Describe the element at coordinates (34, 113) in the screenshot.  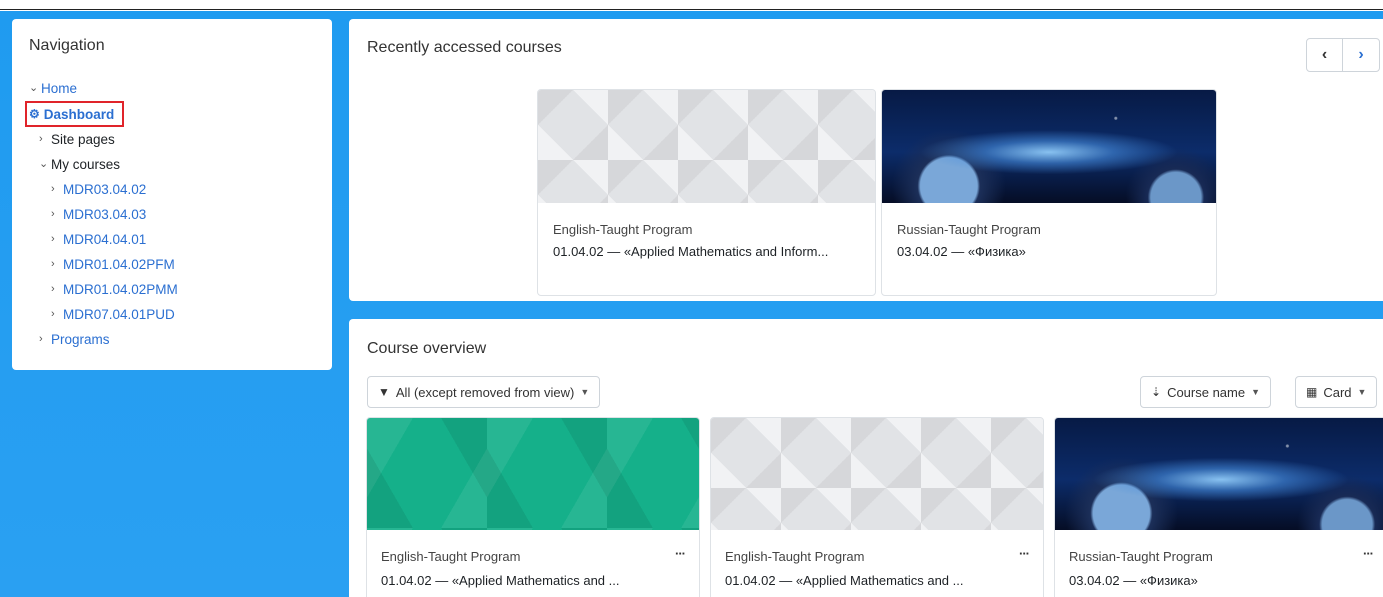
I see `dashboard-icon: ⚙` at that location.